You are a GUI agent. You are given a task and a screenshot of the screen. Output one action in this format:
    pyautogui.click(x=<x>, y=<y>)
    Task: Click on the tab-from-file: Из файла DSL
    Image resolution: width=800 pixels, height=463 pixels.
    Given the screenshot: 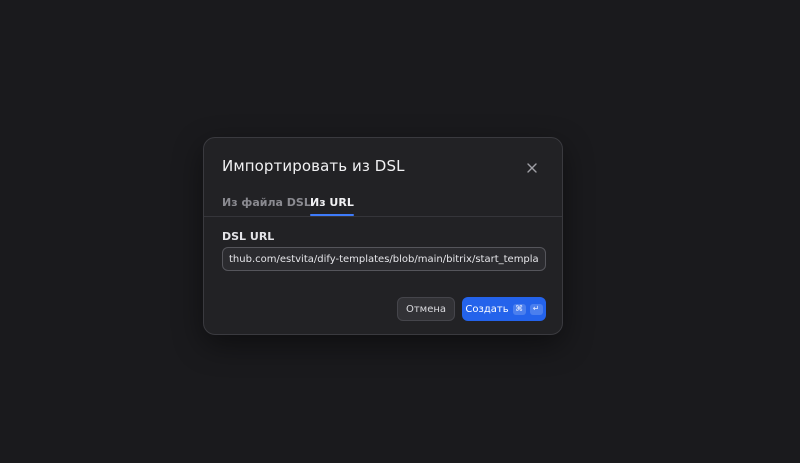 What is the action you would take?
    pyautogui.click(x=266, y=205)
    